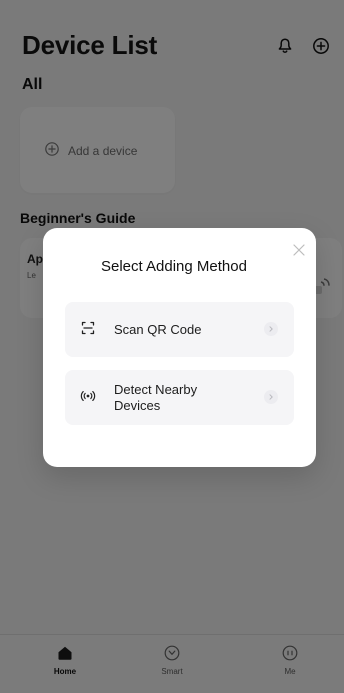 The width and height of the screenshot is (344, 693). Describe the element at coordinates (88, 328) in the screenshot. I see `scan-icon` at that location.